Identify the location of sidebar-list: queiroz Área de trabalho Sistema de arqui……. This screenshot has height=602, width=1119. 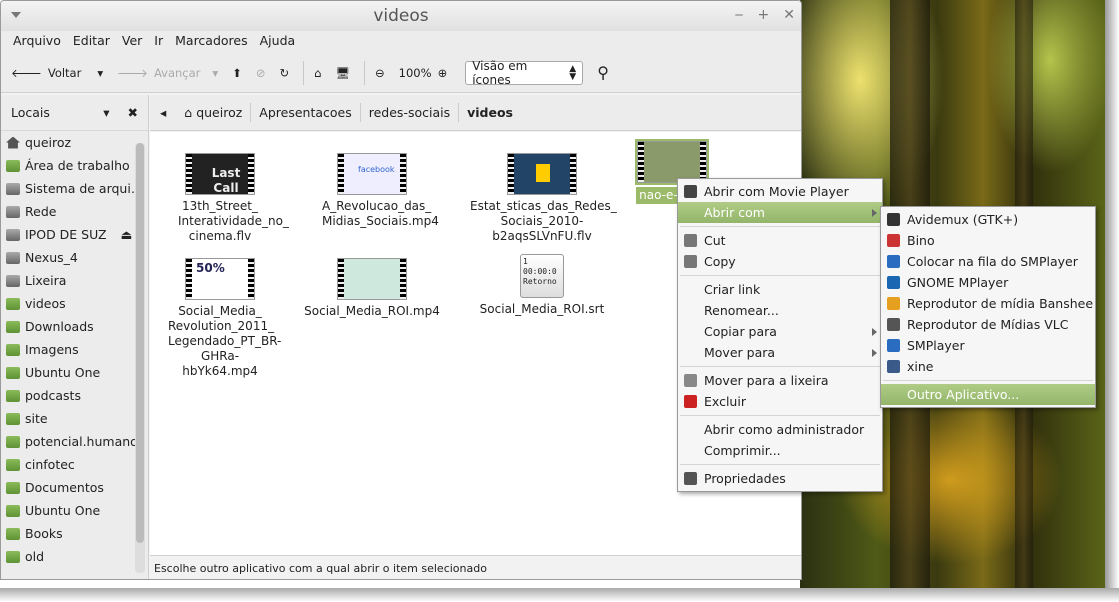
(74, 349).